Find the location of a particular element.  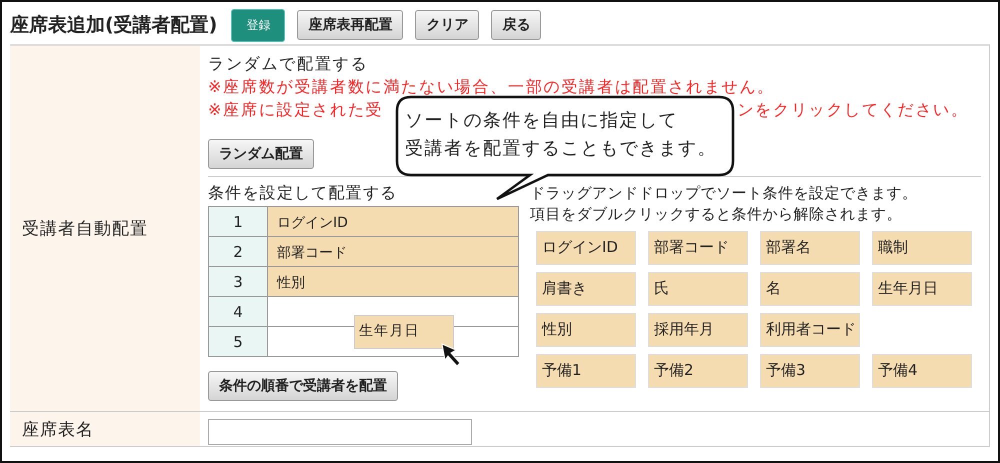

condition-slot: ログインID is located at coordinates (393, 221).